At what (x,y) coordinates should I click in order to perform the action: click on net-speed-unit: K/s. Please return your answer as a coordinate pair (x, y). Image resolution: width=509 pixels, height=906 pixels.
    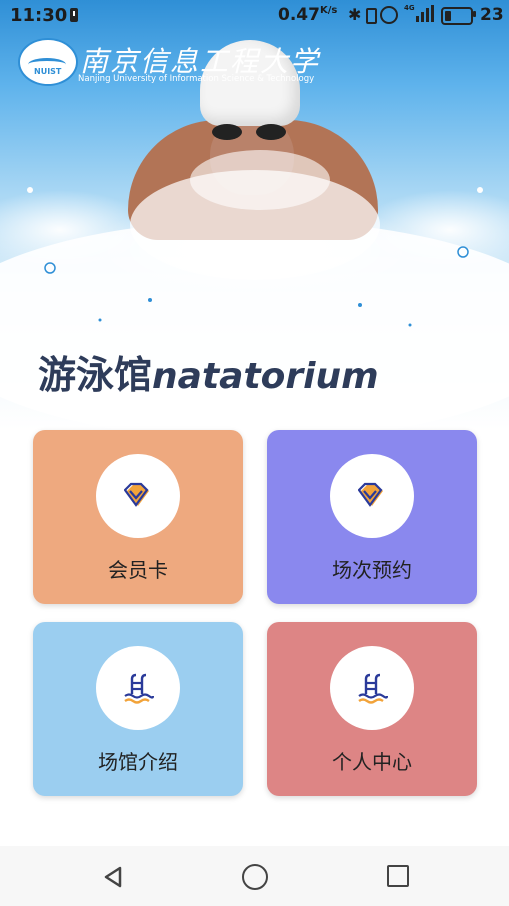
    Looking at the image, I should click on (329, 10).